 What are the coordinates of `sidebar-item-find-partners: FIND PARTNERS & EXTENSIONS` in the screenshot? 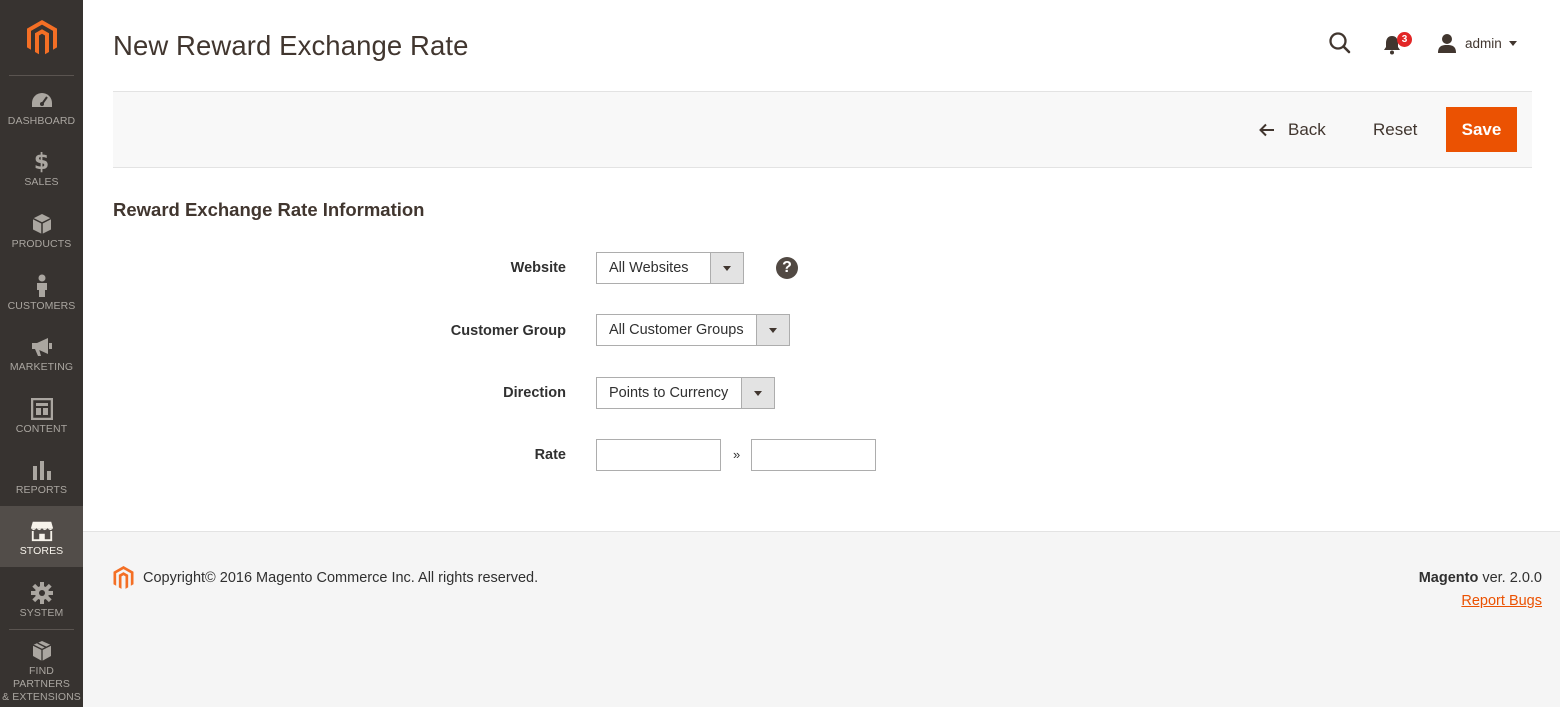 It's located at (41, 668).